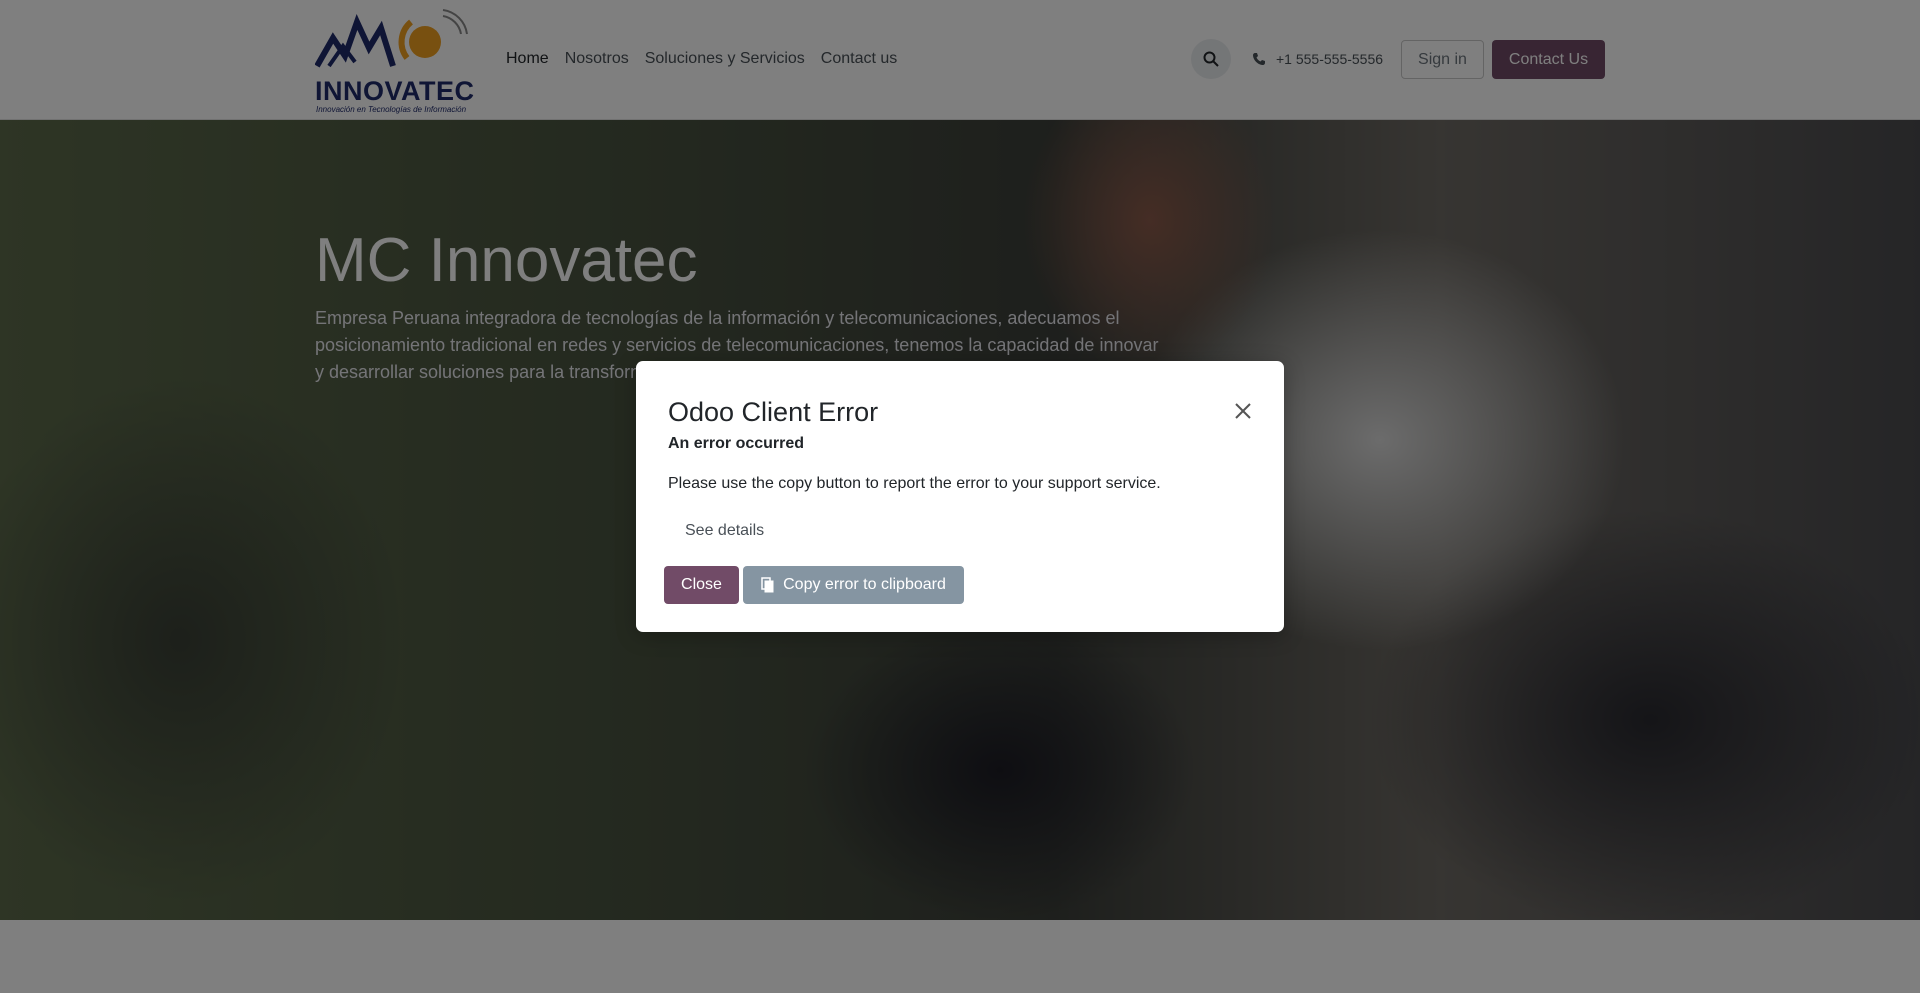 The image size is (1920, 993). What do you see at coordinates (1243, 411) in the screenshot?
I see `dialog-close-icon` at bounding box center [1243, 411].